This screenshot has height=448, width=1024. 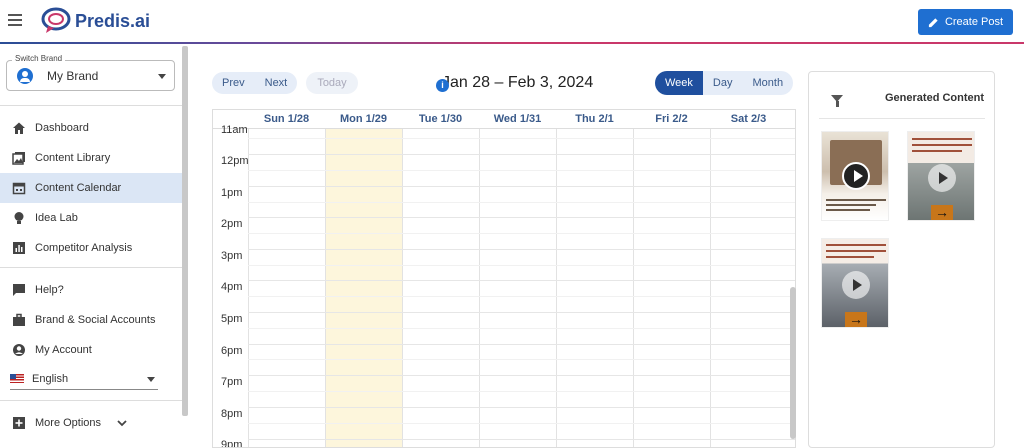 What do you see at coordinates (232, 351) in the screenshot?
I see `time-label: 6pm` at bounding box center [232, 351].